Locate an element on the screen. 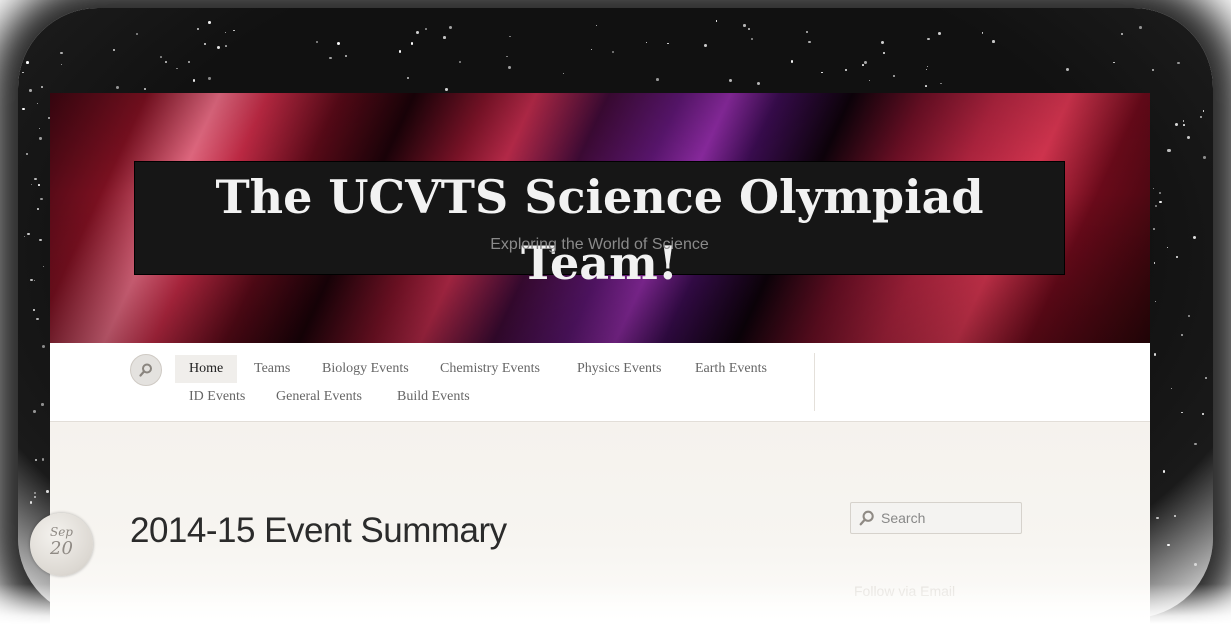 This screenshot has height=624, width=1231. nav-divider is located at coordinates (814, 382).